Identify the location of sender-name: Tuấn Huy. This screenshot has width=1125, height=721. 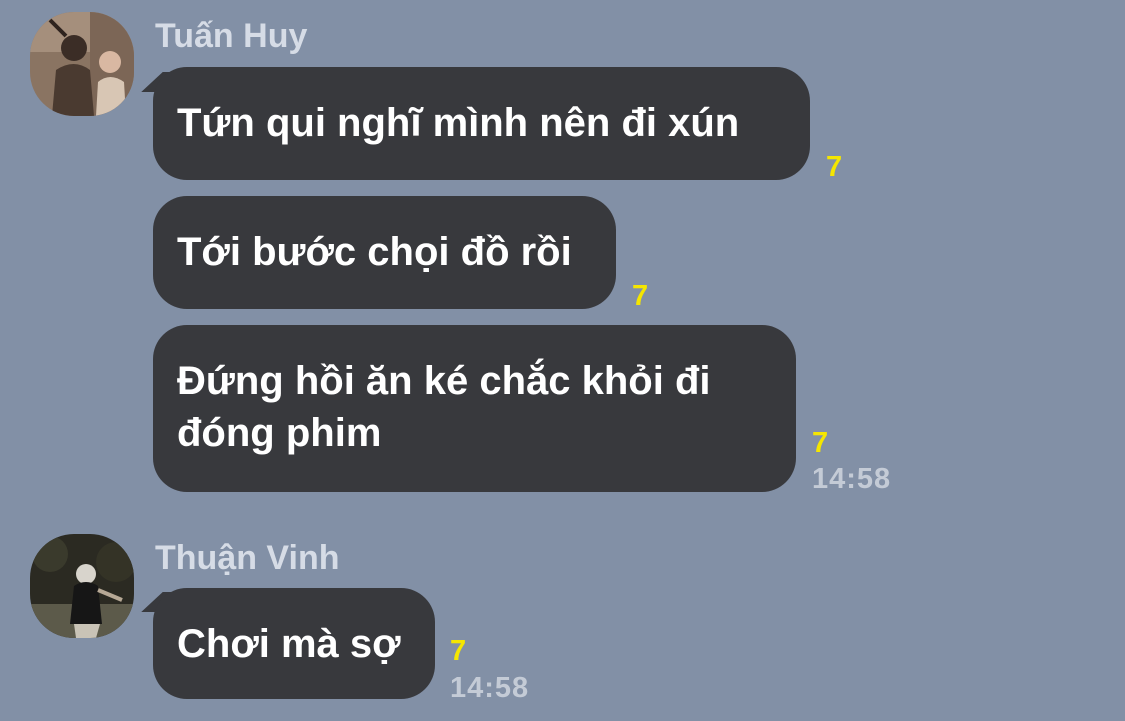
(231, 36).